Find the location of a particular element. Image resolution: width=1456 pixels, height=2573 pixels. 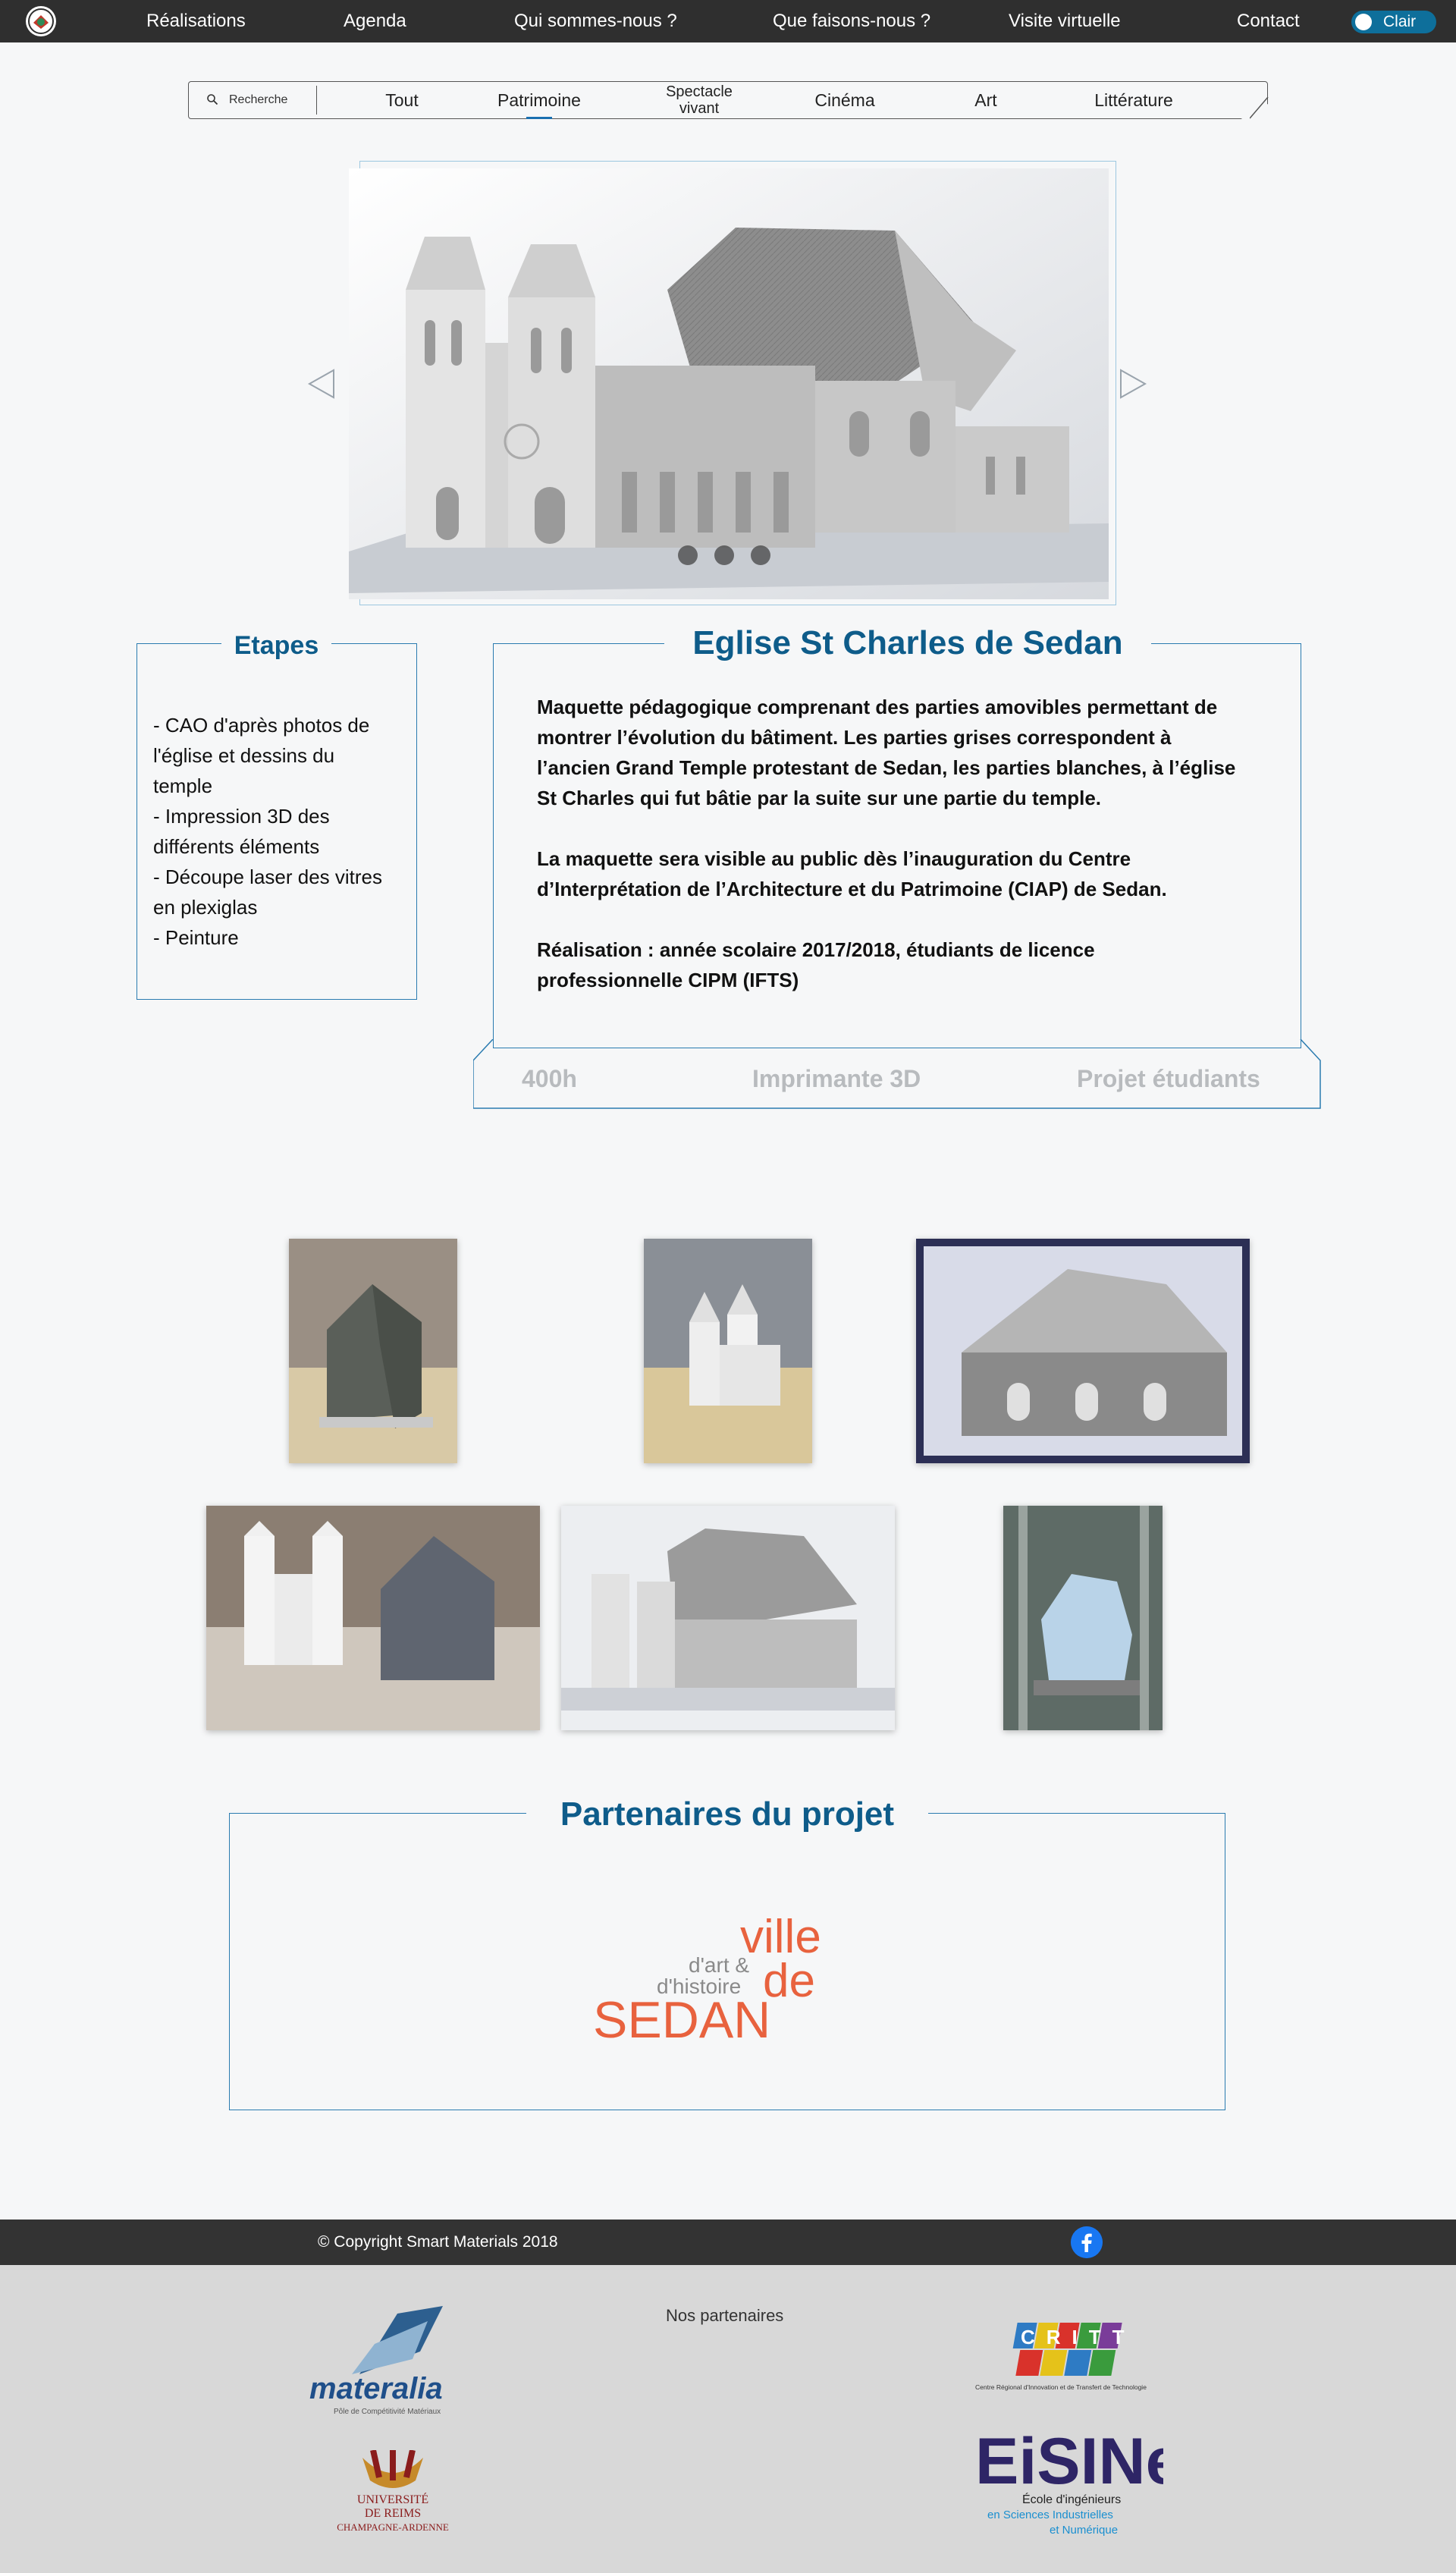

theme-toggle-label: Clair is located at coordinates (1400, 22).